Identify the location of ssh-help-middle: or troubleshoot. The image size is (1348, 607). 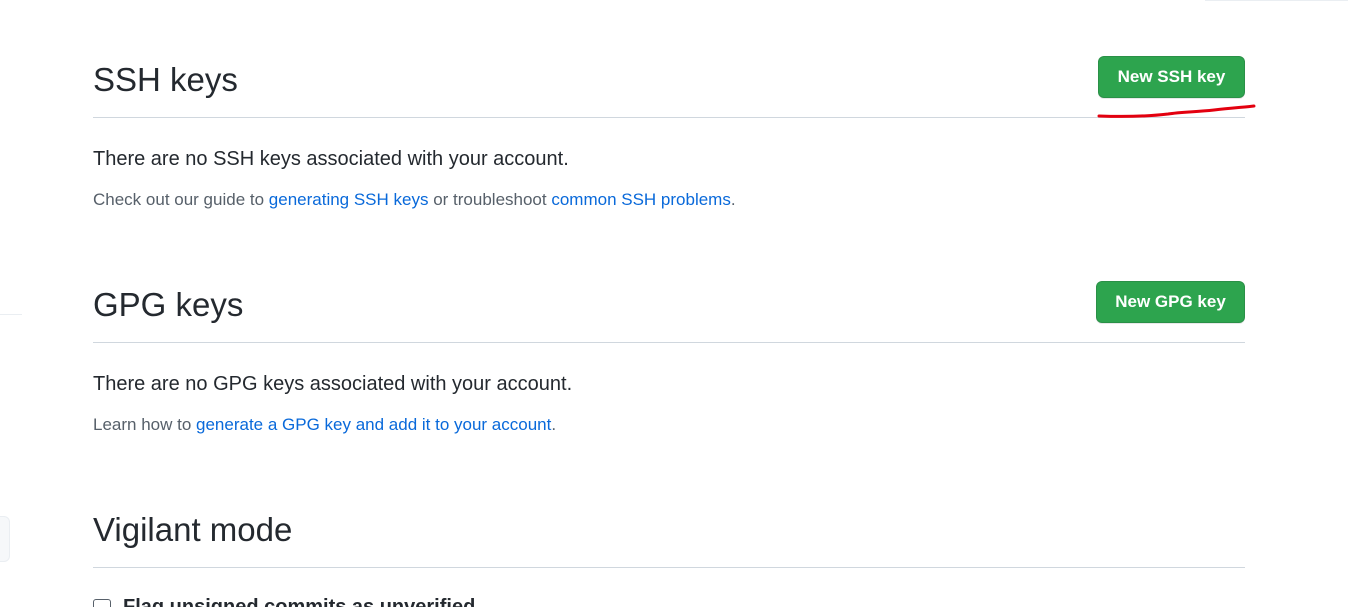
(490, 199).